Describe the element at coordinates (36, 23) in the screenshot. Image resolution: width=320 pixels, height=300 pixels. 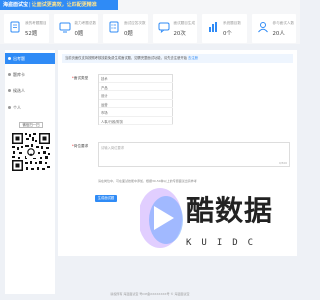
I see `stat-label: 我的考题题目` at that location.